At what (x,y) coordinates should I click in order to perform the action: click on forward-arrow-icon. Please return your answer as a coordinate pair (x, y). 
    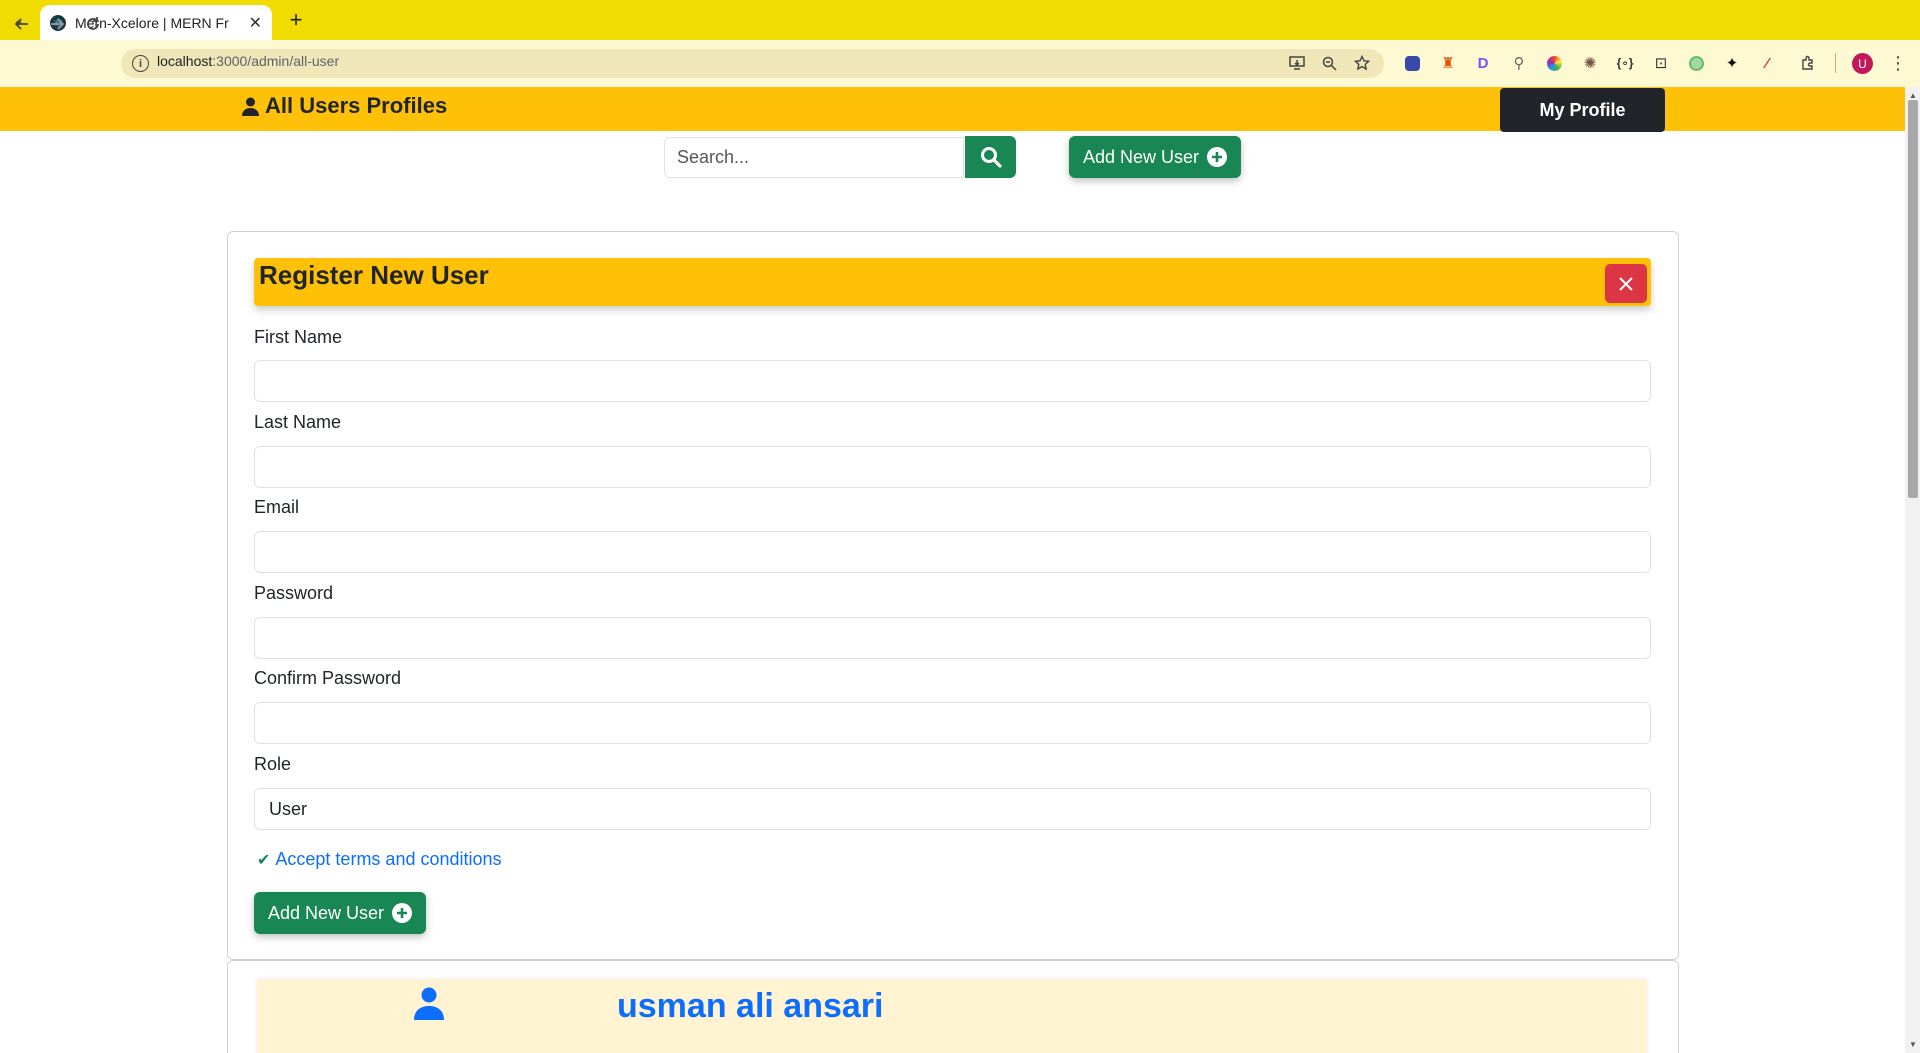
    Looking at the image, I should click on (57, 24).